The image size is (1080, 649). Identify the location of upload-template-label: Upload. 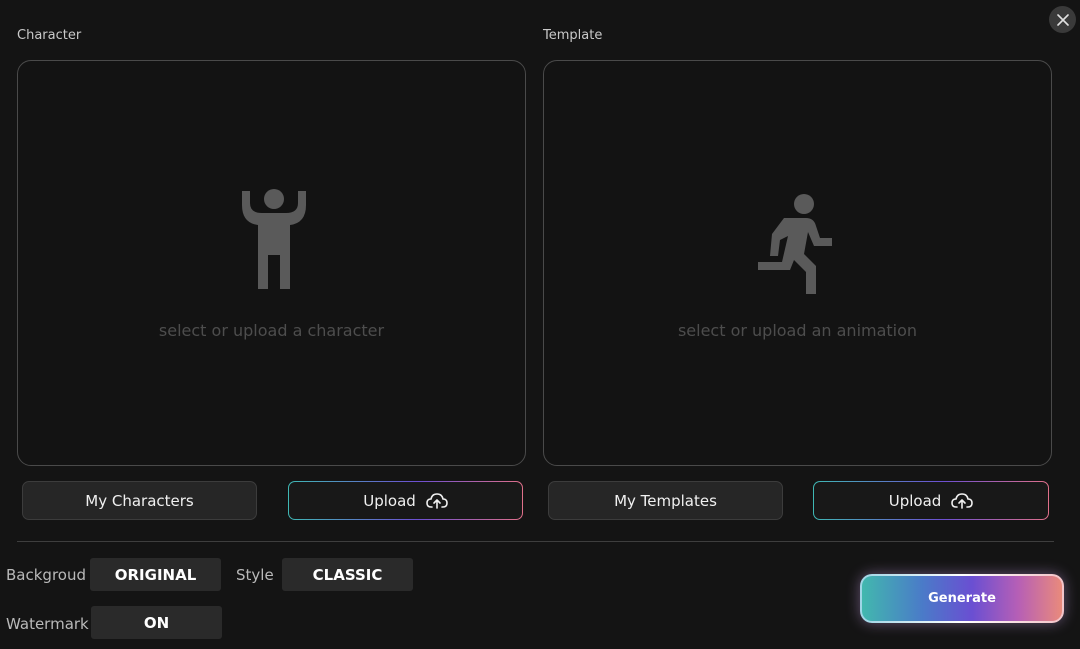
(915, 500).